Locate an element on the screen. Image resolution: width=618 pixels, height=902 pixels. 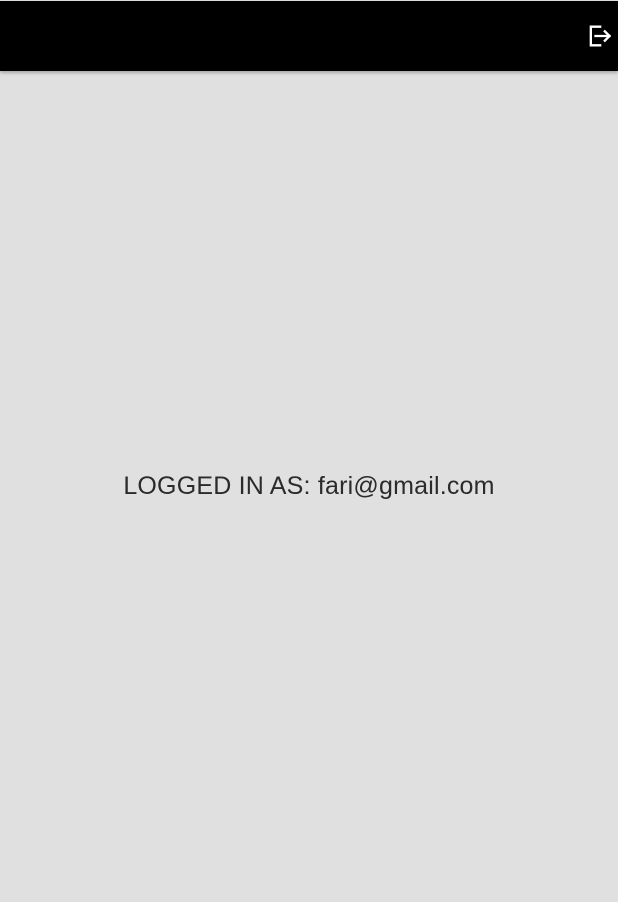
user-email: fari@gmail.com is located at coordinates (406, 486).